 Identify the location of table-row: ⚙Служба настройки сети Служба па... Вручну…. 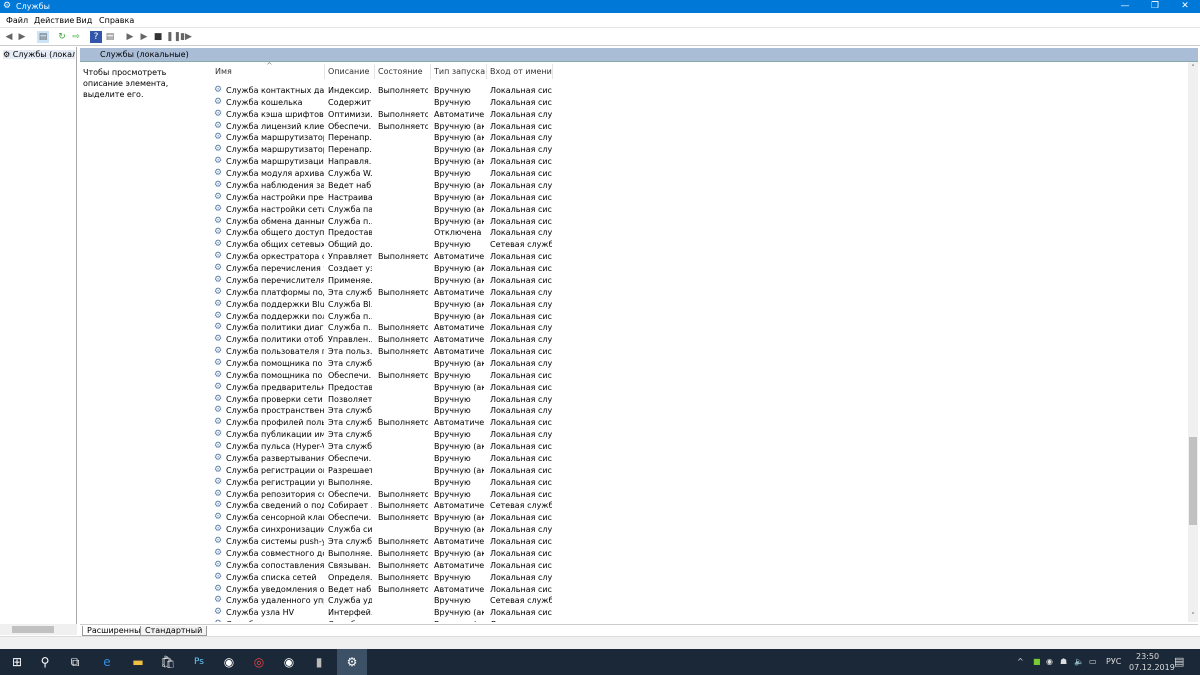
(510, 210).